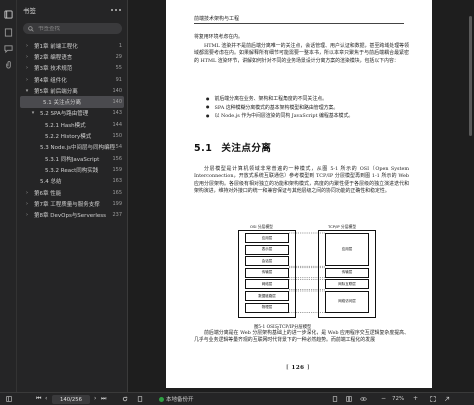 The image size is (474, 405). I want to click on single-page-icon, so click(335, 399).